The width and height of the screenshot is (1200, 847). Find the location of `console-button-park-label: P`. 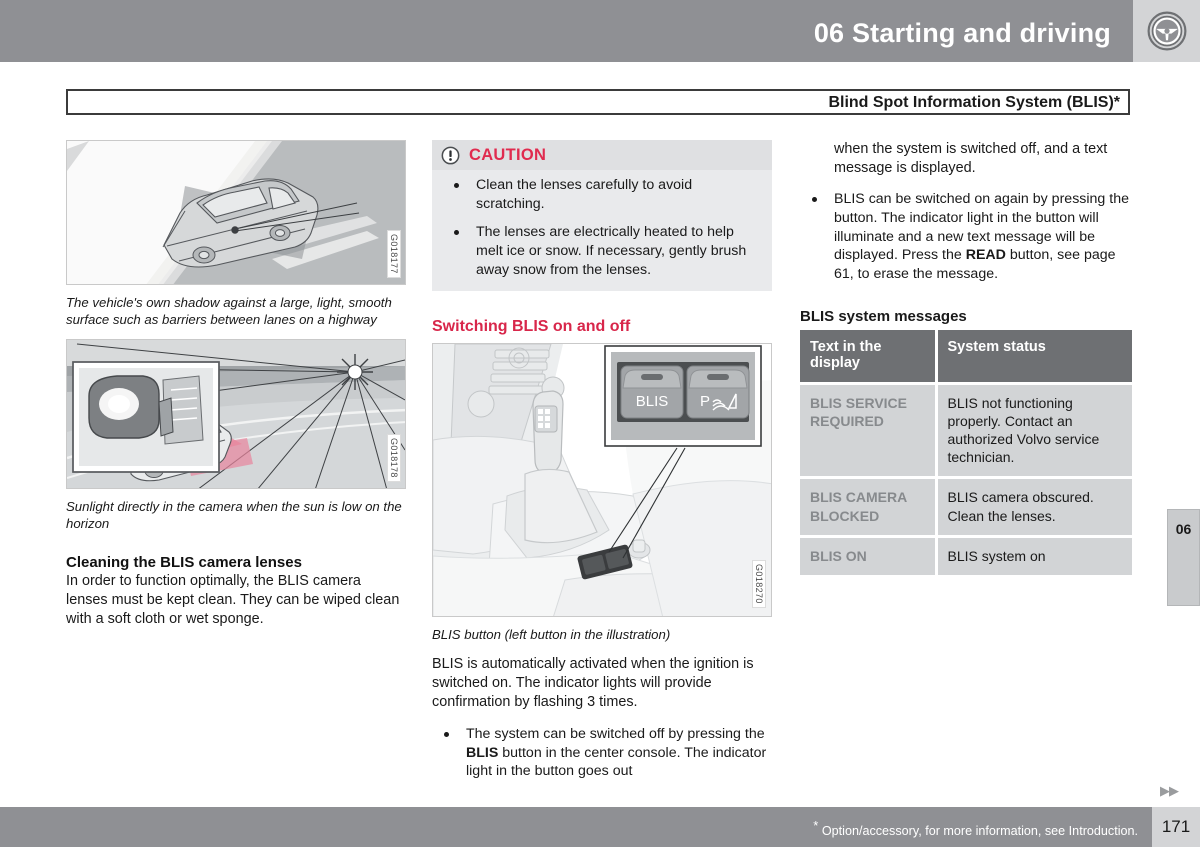

console-button-park-label: P is located at coordinates (705, 401).